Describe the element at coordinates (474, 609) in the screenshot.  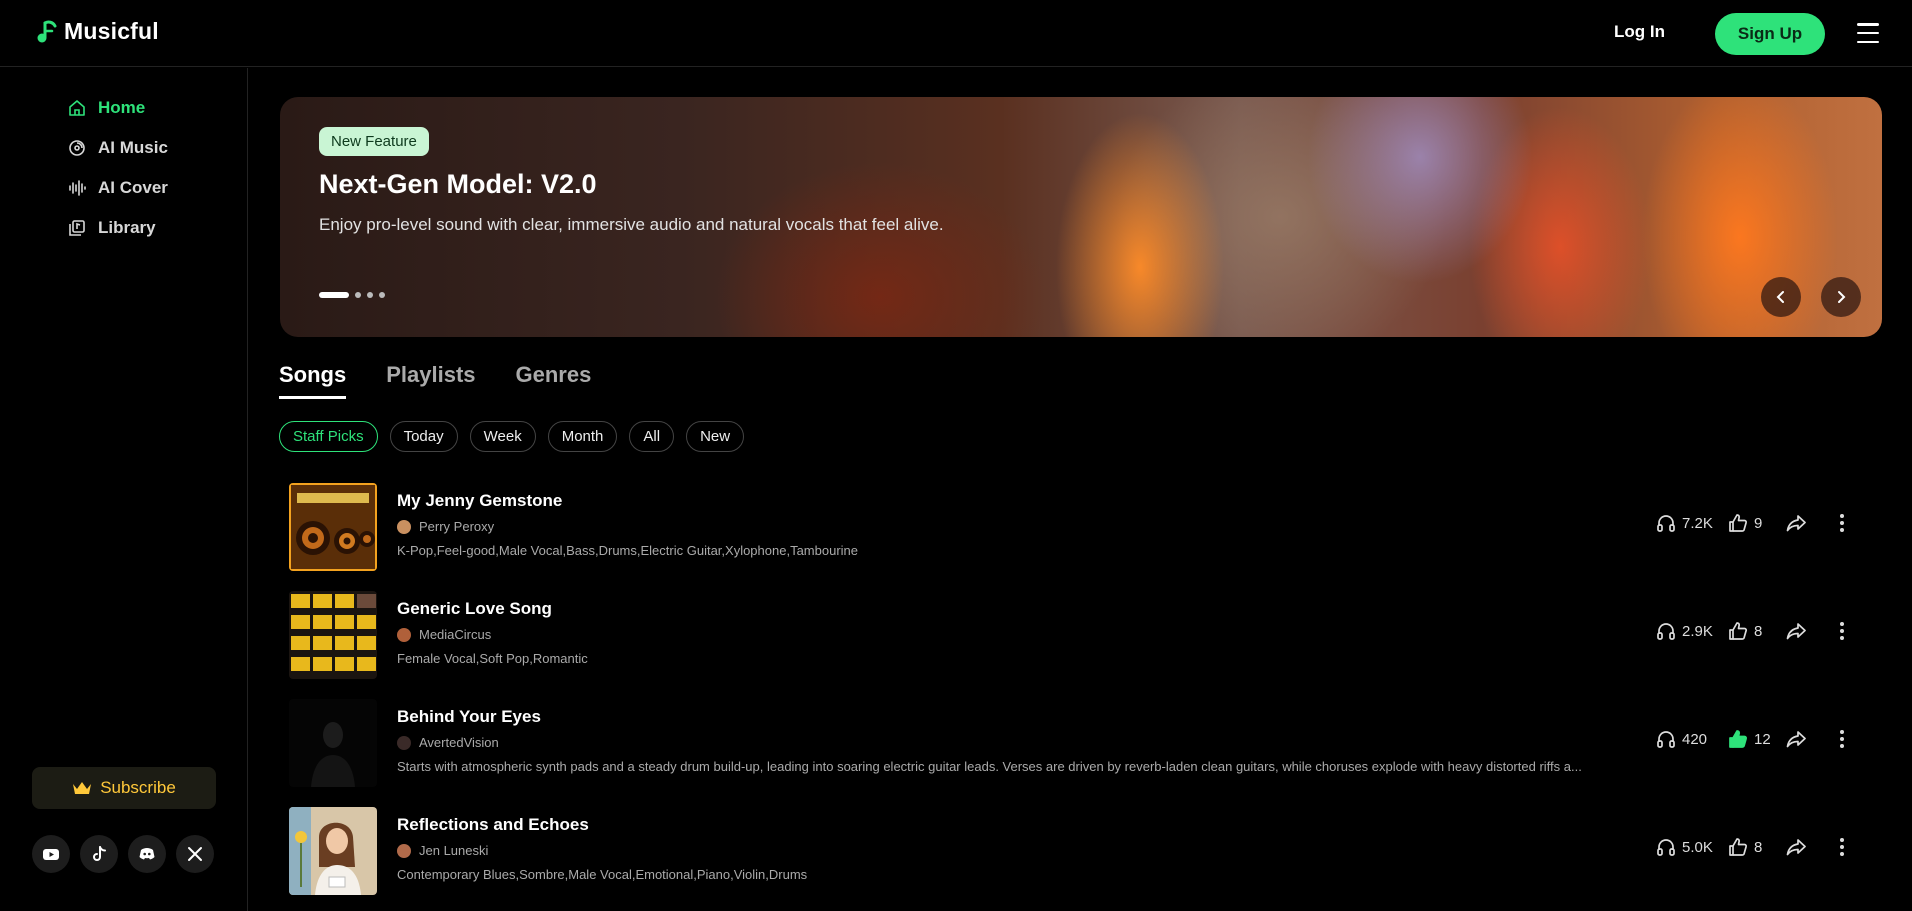
I see `song-title: Generic Love Song` at that location.